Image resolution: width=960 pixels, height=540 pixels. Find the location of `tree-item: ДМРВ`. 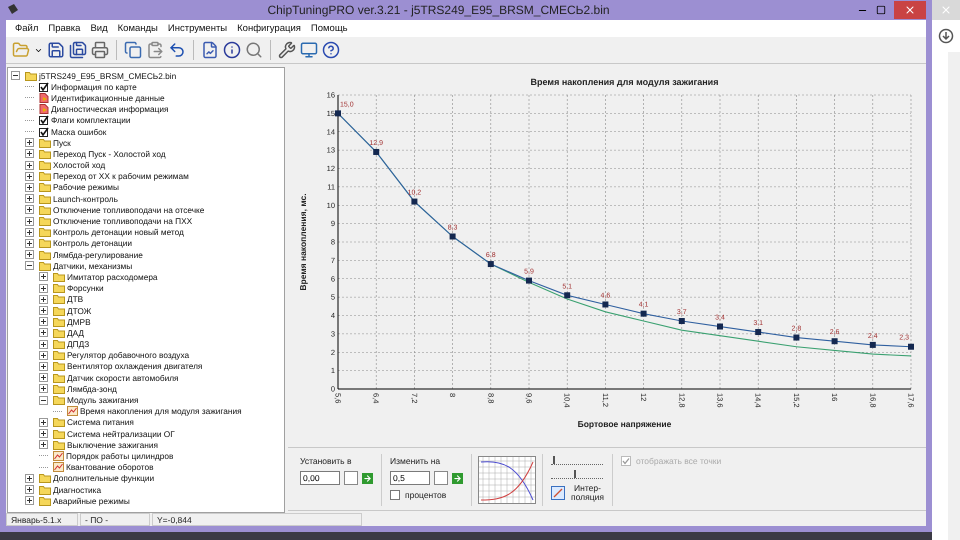

tree-item: ДМРВ is located at coordinates (79, 321).